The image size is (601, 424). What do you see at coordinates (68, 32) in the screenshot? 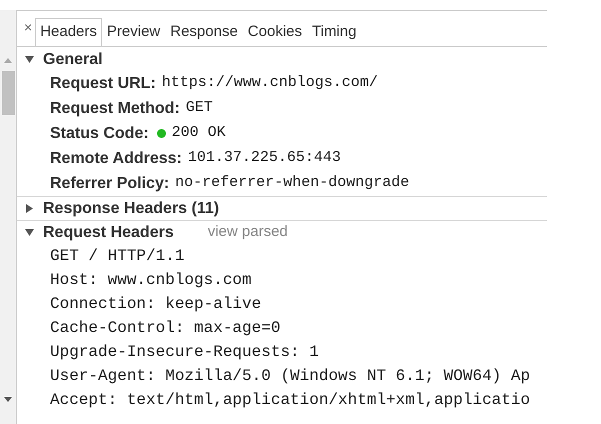
I see `tab: Headers` at bounding box center [68, 32].